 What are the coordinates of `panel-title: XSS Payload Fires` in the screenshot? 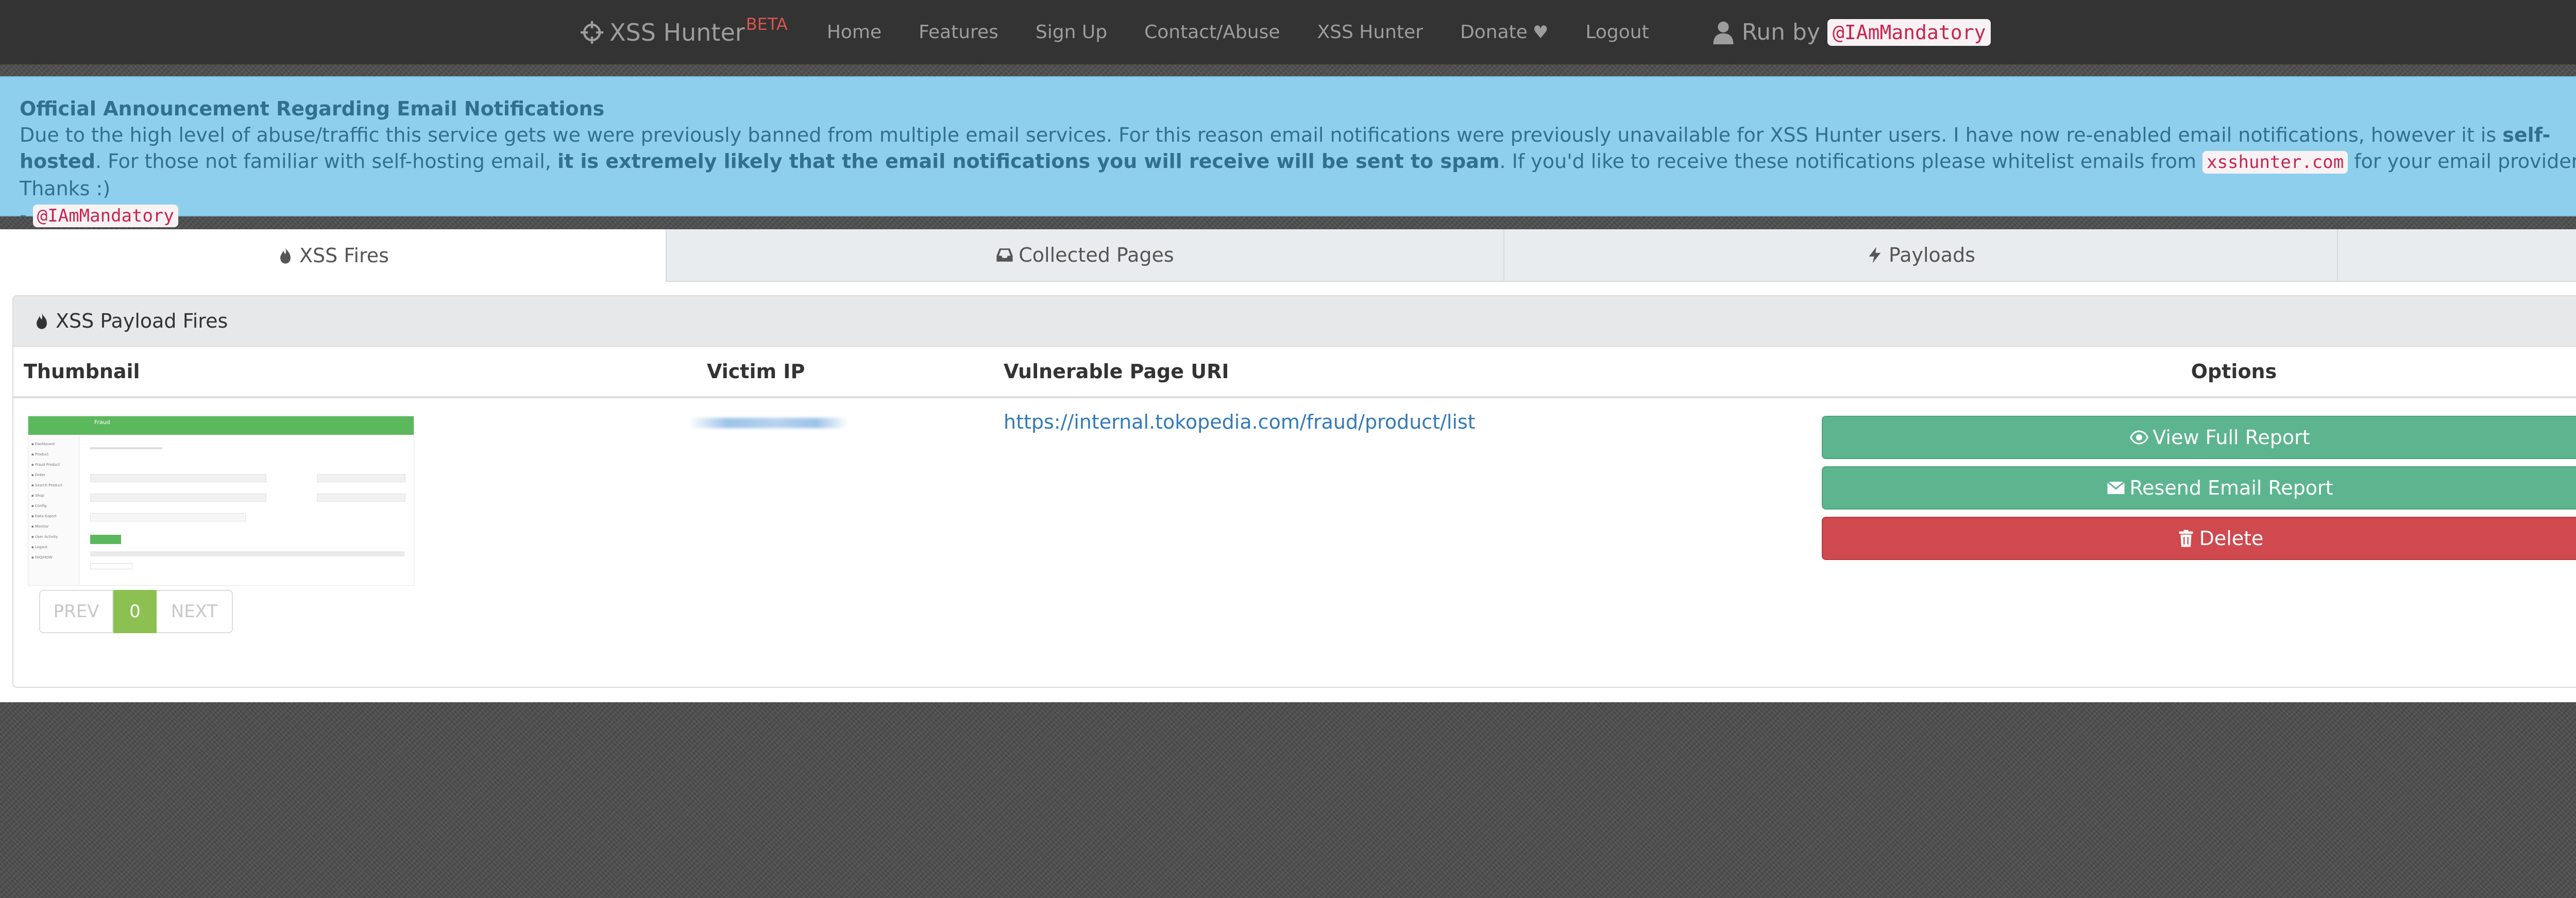 It's located at (142, 321).